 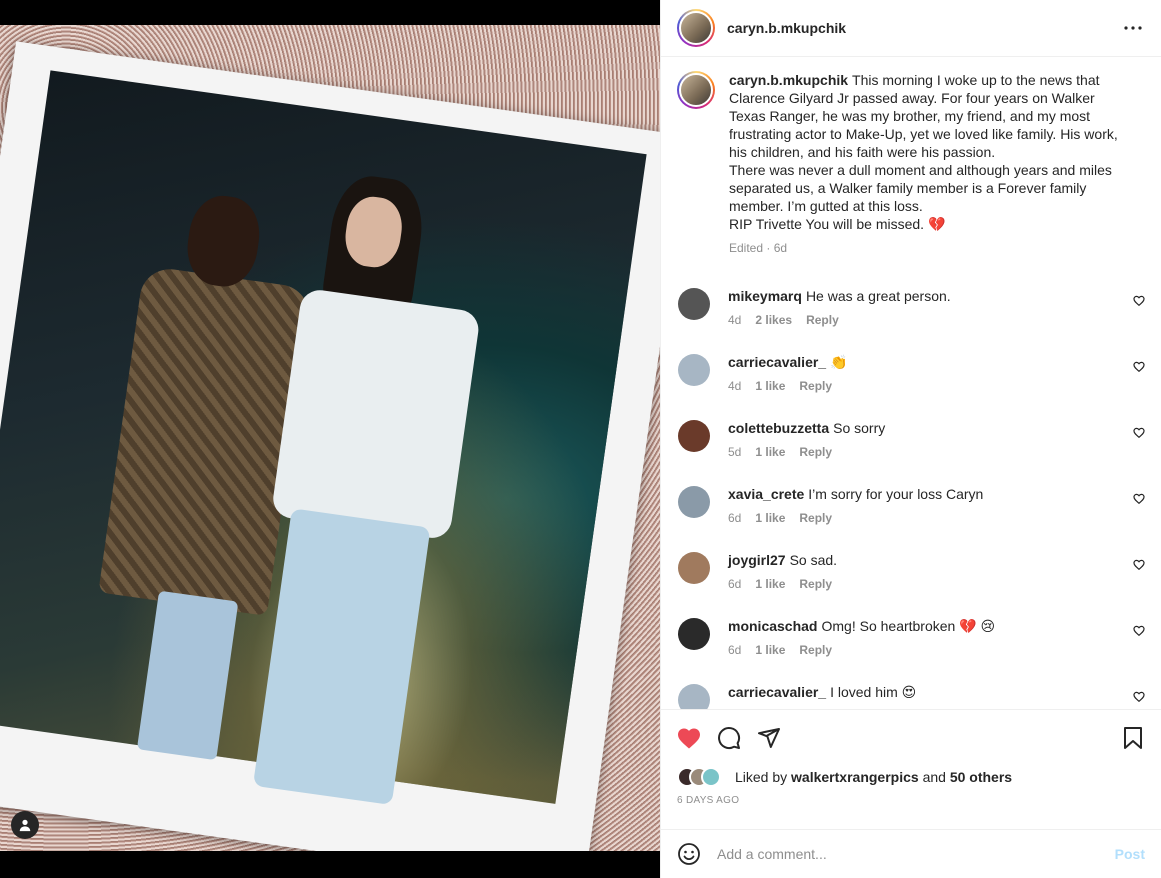 I want to click on commenter-username: mikeymarq, so click(x=765, y=296).